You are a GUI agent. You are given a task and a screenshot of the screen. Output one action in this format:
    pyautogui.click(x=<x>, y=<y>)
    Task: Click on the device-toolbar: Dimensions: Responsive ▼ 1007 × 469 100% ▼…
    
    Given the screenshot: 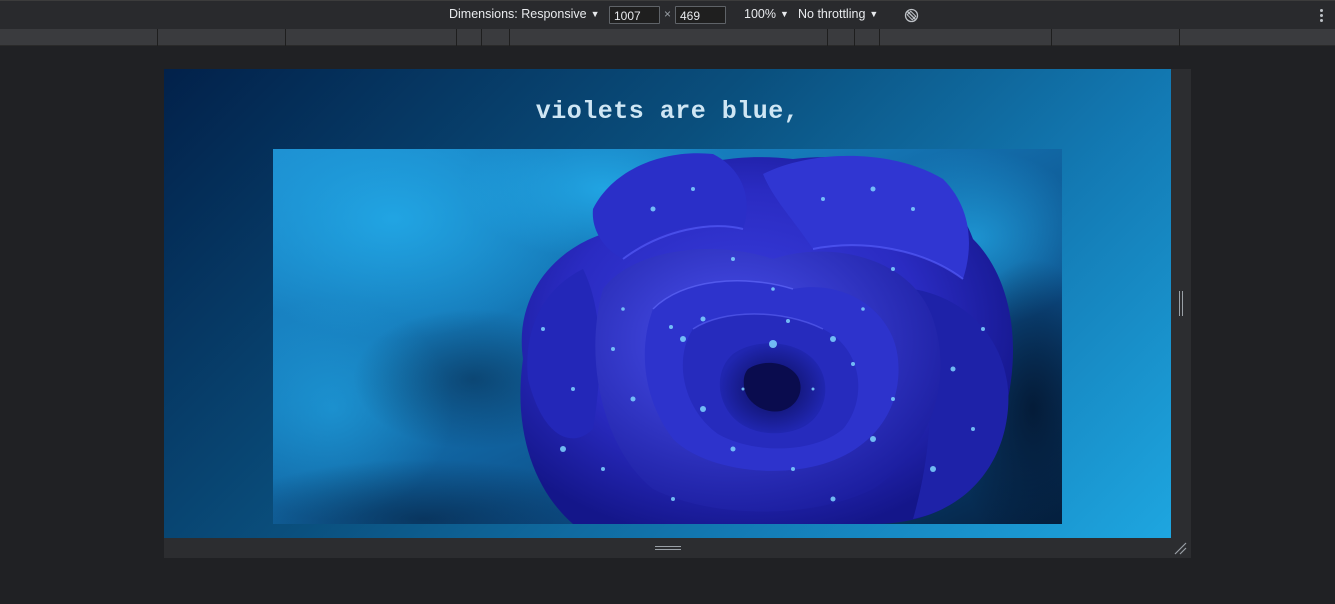 What is the action you would take?
    pyautogui.click(x=667, y=14)
    